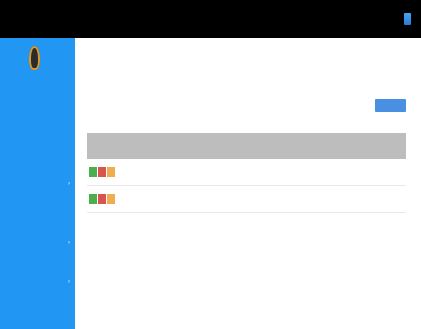 This screenshot has height=329, width=421. What do you see at coordinates (419, 183) in the screenshot?
I see `right-edge` at bounding box center [419, 183].